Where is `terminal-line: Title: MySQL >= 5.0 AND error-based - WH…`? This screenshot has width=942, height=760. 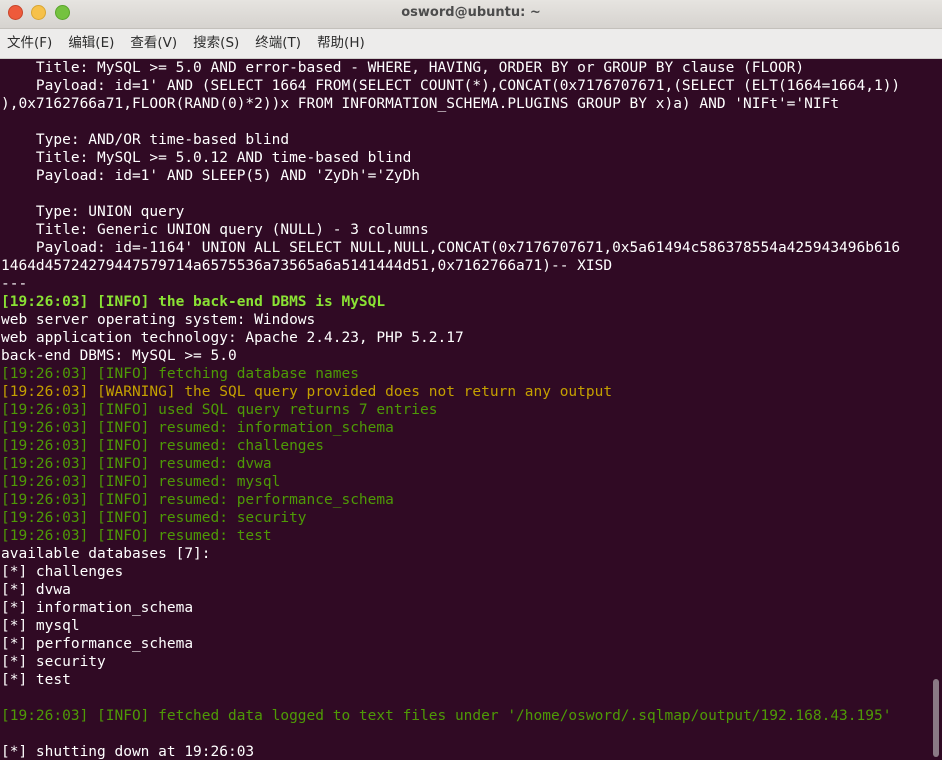 terminal-line: Title: MySQL >= 5.0 AND error-based - WH… is located at coordinates (403, 68).